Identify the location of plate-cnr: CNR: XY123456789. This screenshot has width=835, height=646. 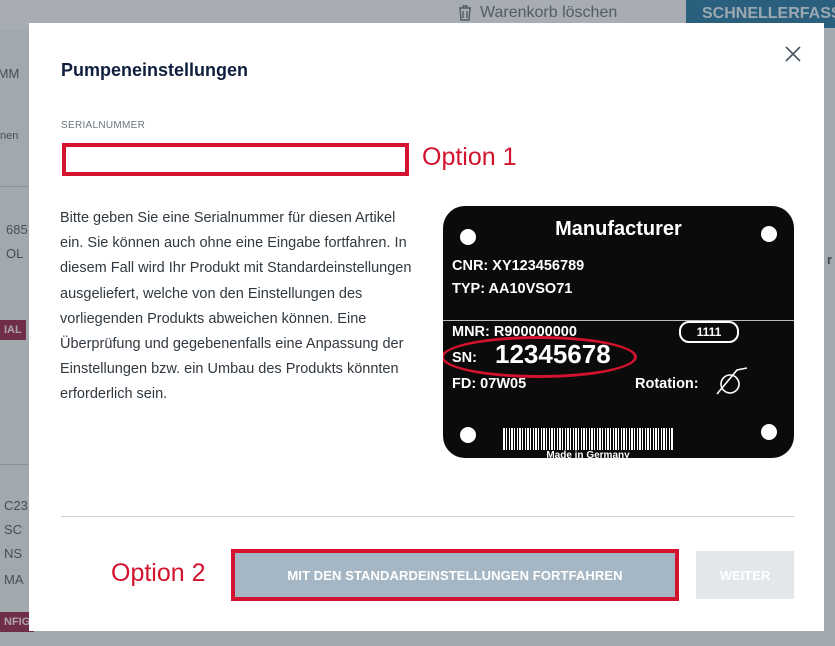
(518, 266).